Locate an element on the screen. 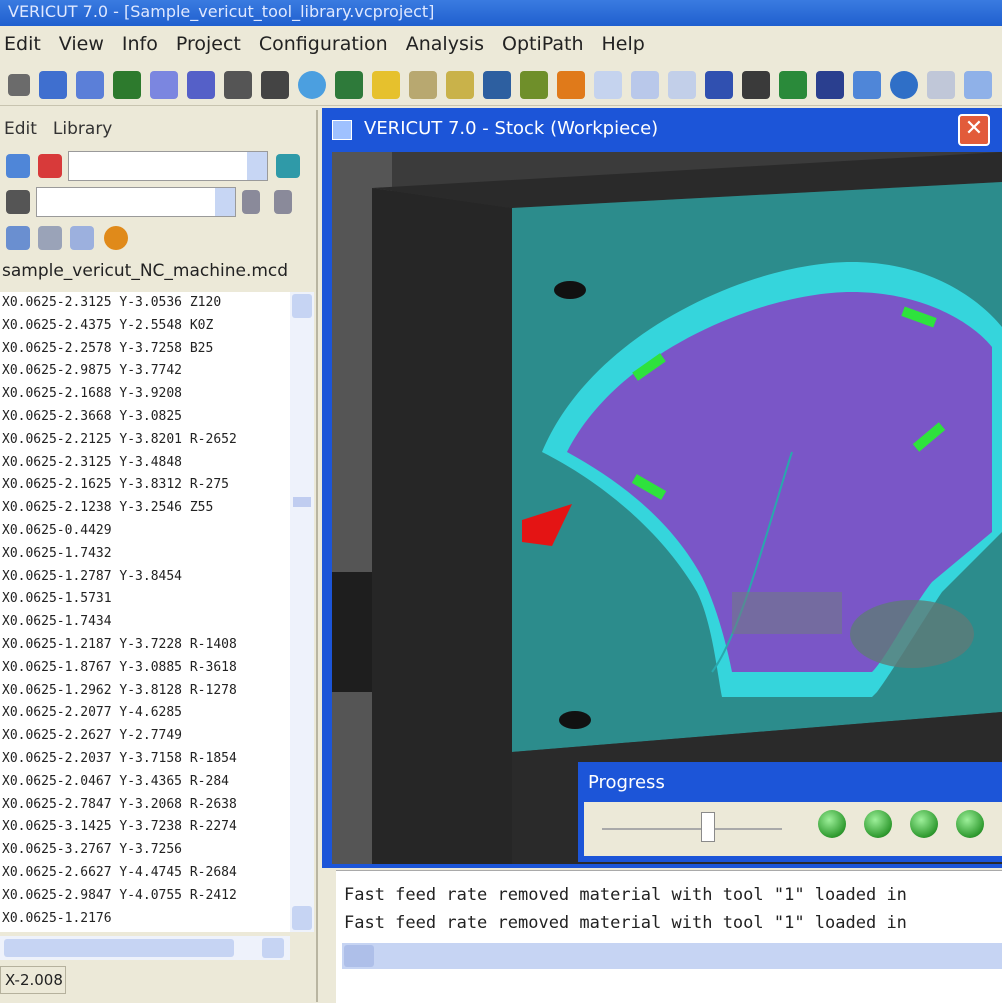 Image resolution: width=1002 pixels, height=1003 pixels. nc-line: X0.0625-2.2077 Y-4.6285 is located at coordinates (145, 713).